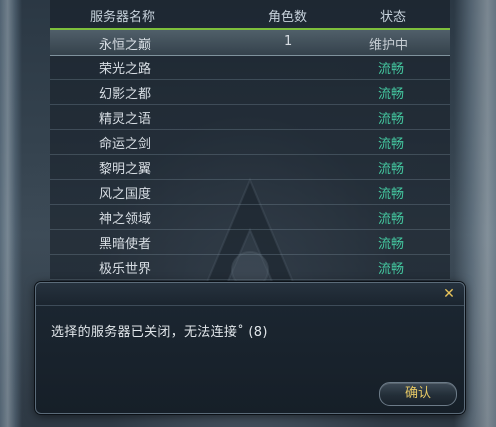 The image size is (496, 427). What do you see at coordinates (389, 45) in the screenshot?
I see `server-status: 维护中` at bounding box center [389, 45].